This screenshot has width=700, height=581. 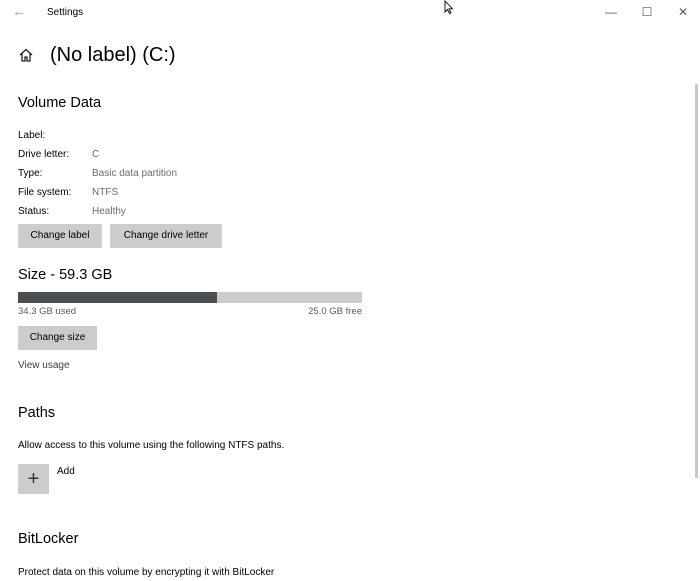 I want to click on scrollbar, so click(x=696, y=281).